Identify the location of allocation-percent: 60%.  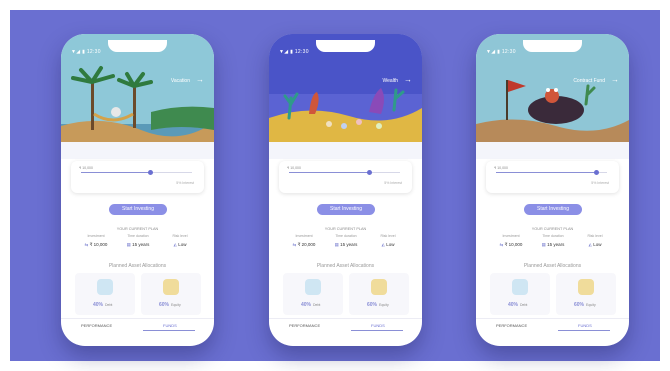
(579, 305).